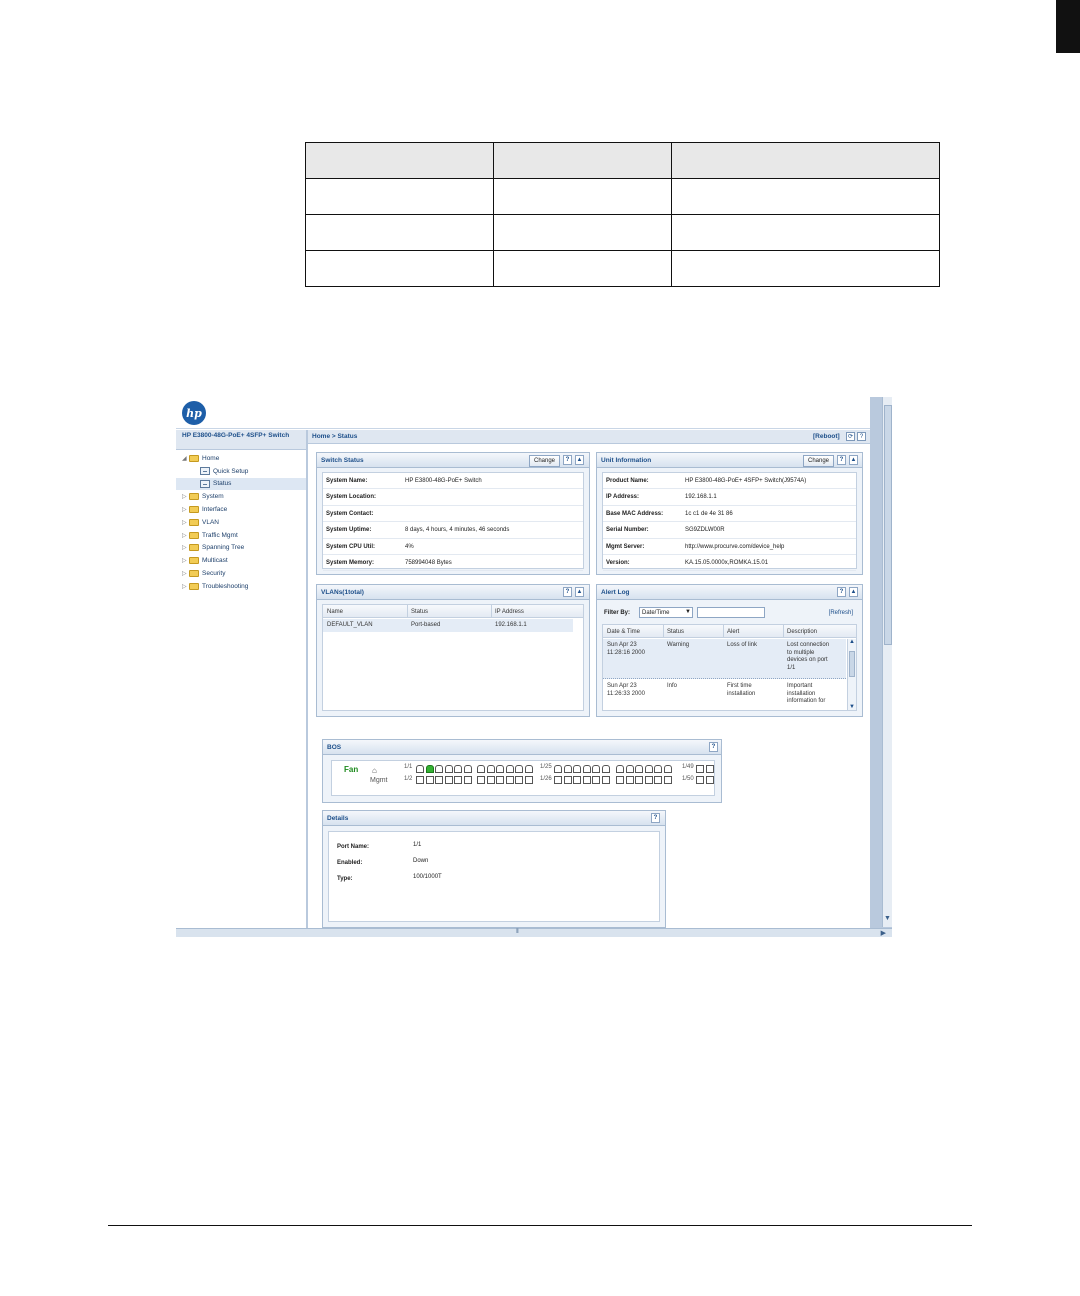  Describe the element at coordinates (883, 933) in the screenshot. I see `scroll-right-arrow-icon: ▶` at that location.